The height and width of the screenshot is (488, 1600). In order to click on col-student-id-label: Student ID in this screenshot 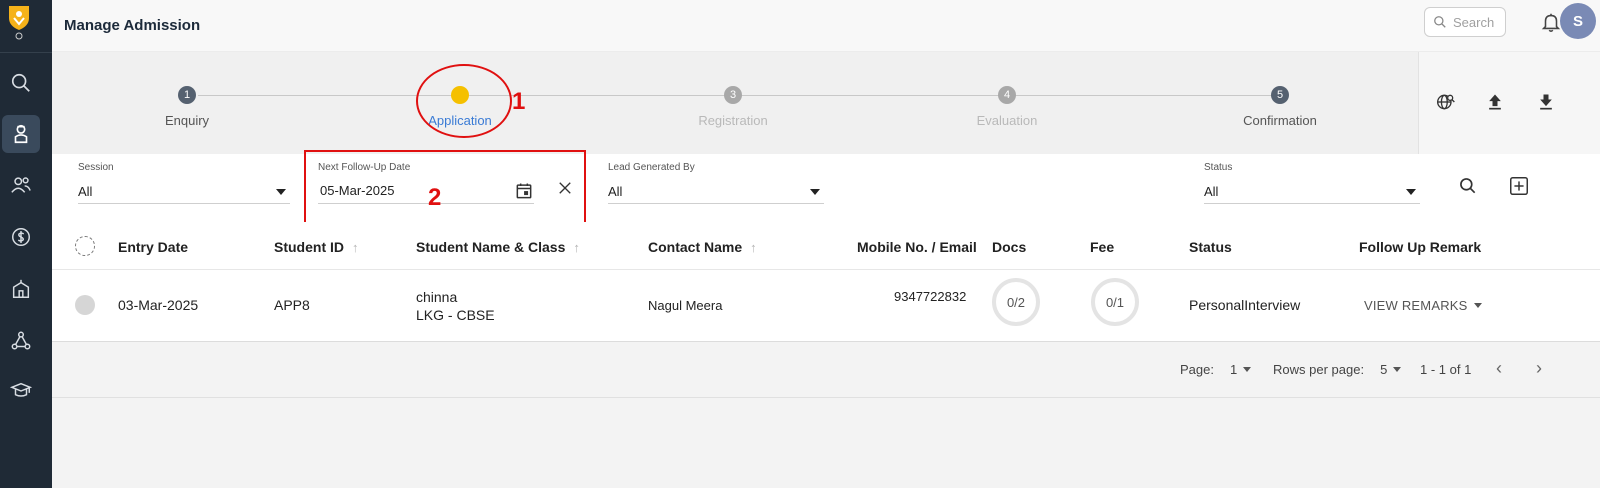, I will do `click(309, 247)`.